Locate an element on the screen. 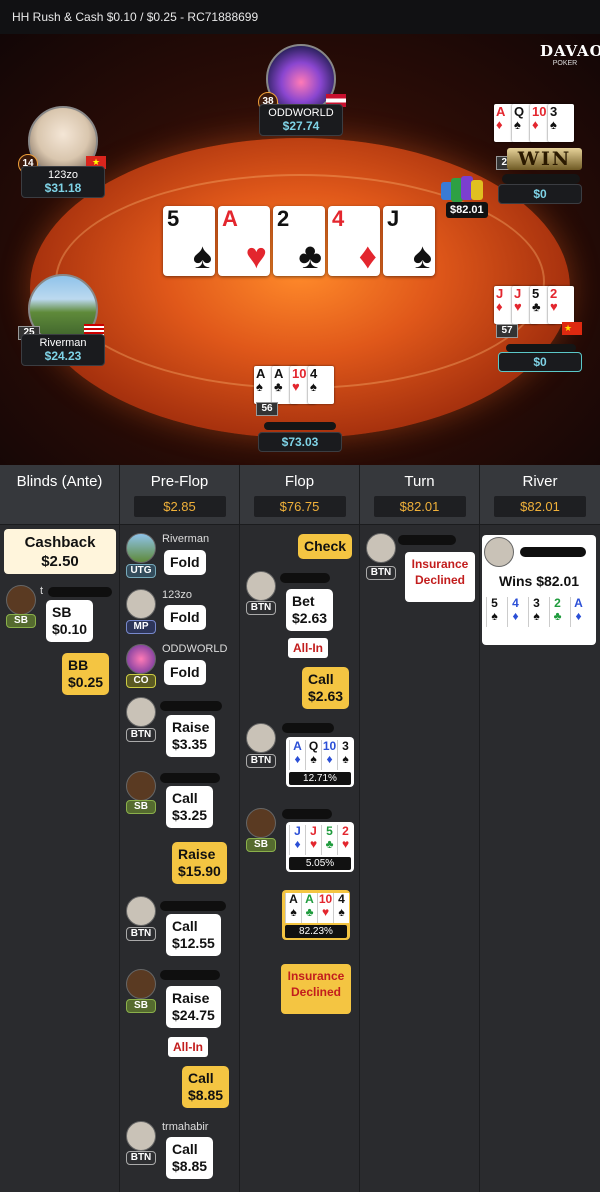 The image size is (600, 1192). seat-123zo: 14 ★ 123zo $31.18 is located at coordinates (63, 152).